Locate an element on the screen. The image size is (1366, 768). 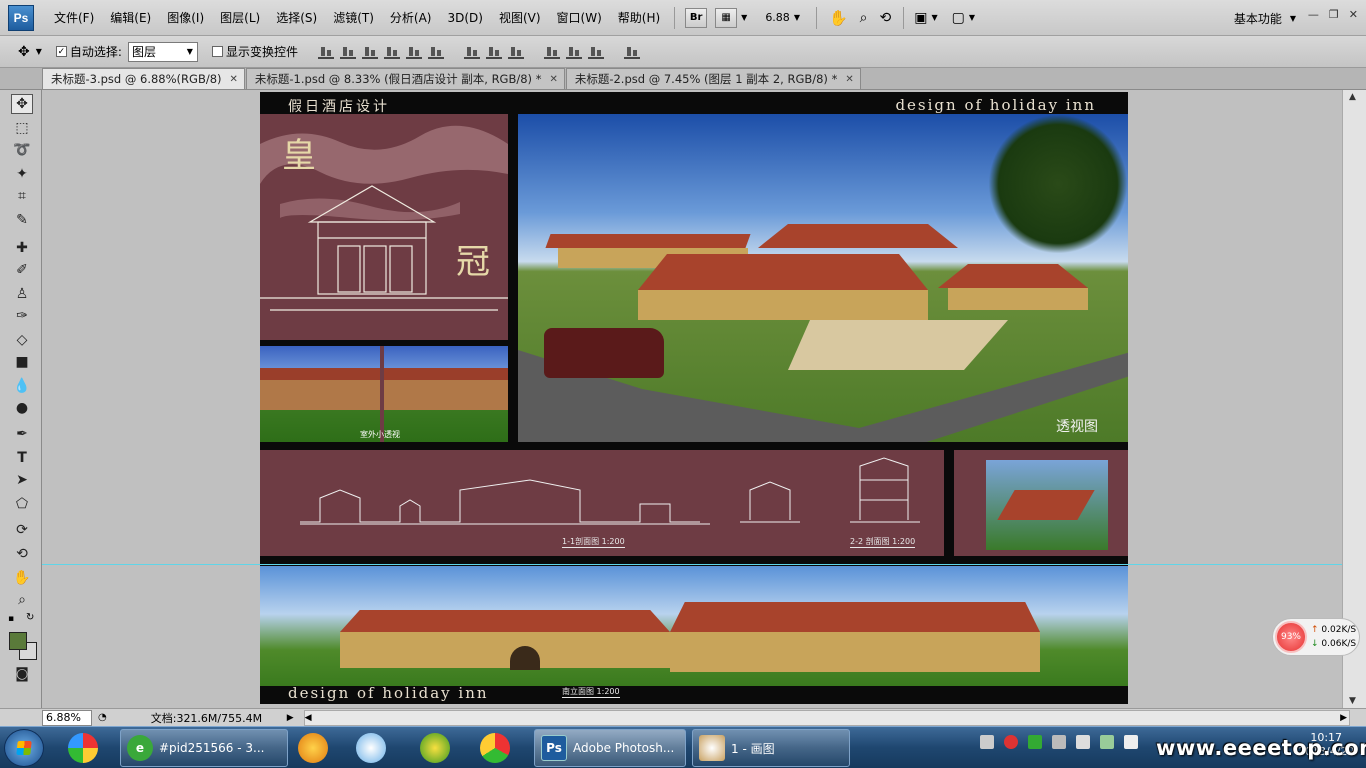
view-extras-icon: ▦ is located at coordinates (726, 17).